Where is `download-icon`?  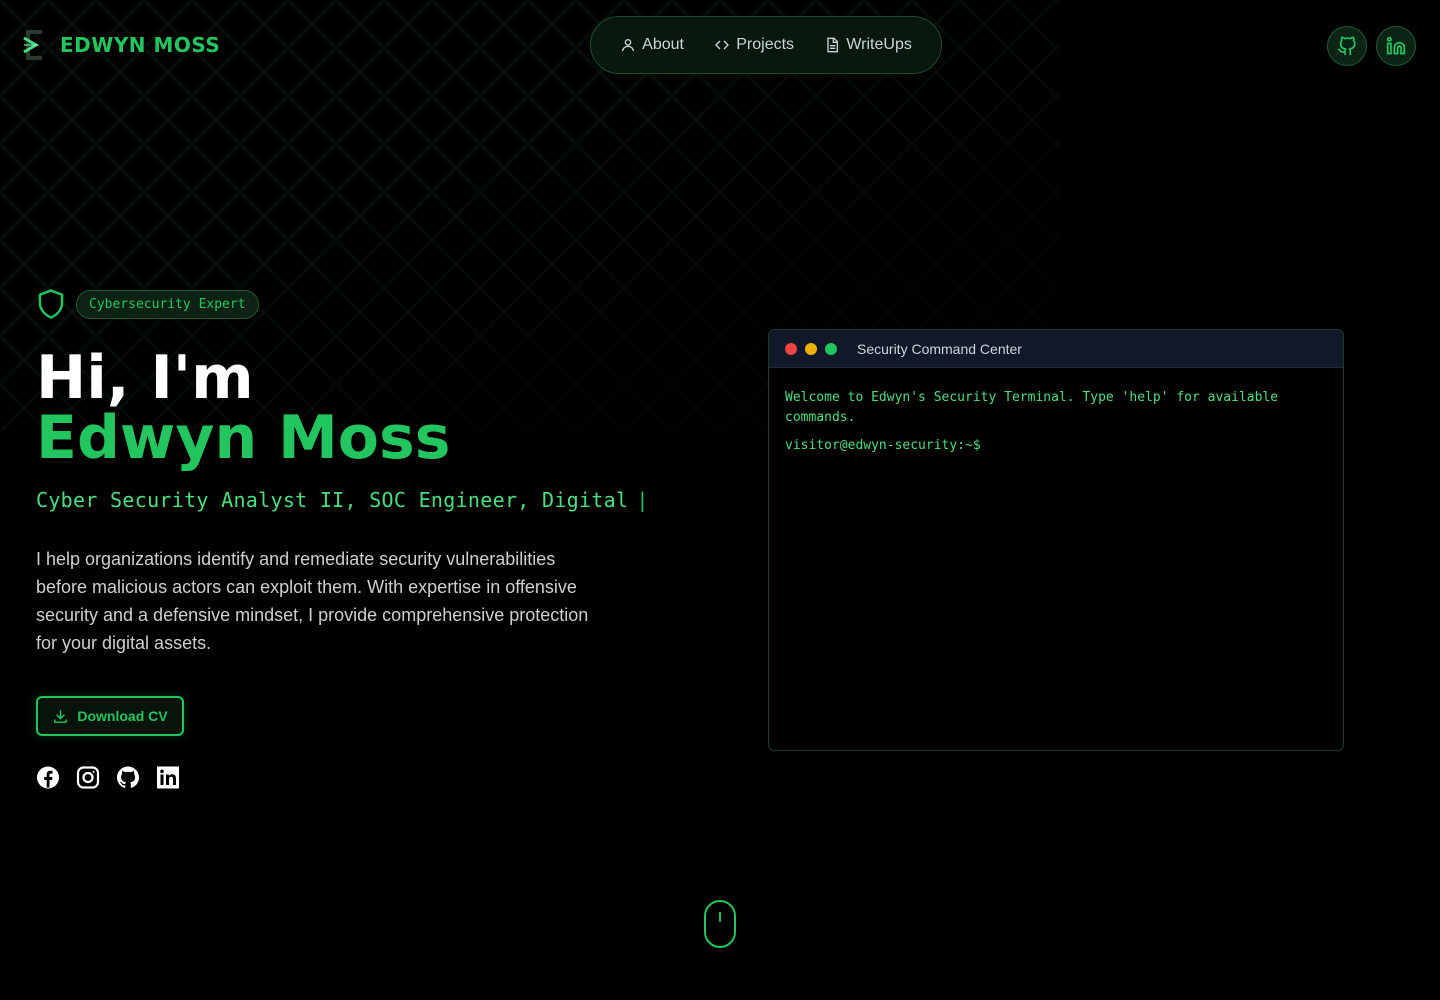 download-icon is located at coordinates (61, 716).